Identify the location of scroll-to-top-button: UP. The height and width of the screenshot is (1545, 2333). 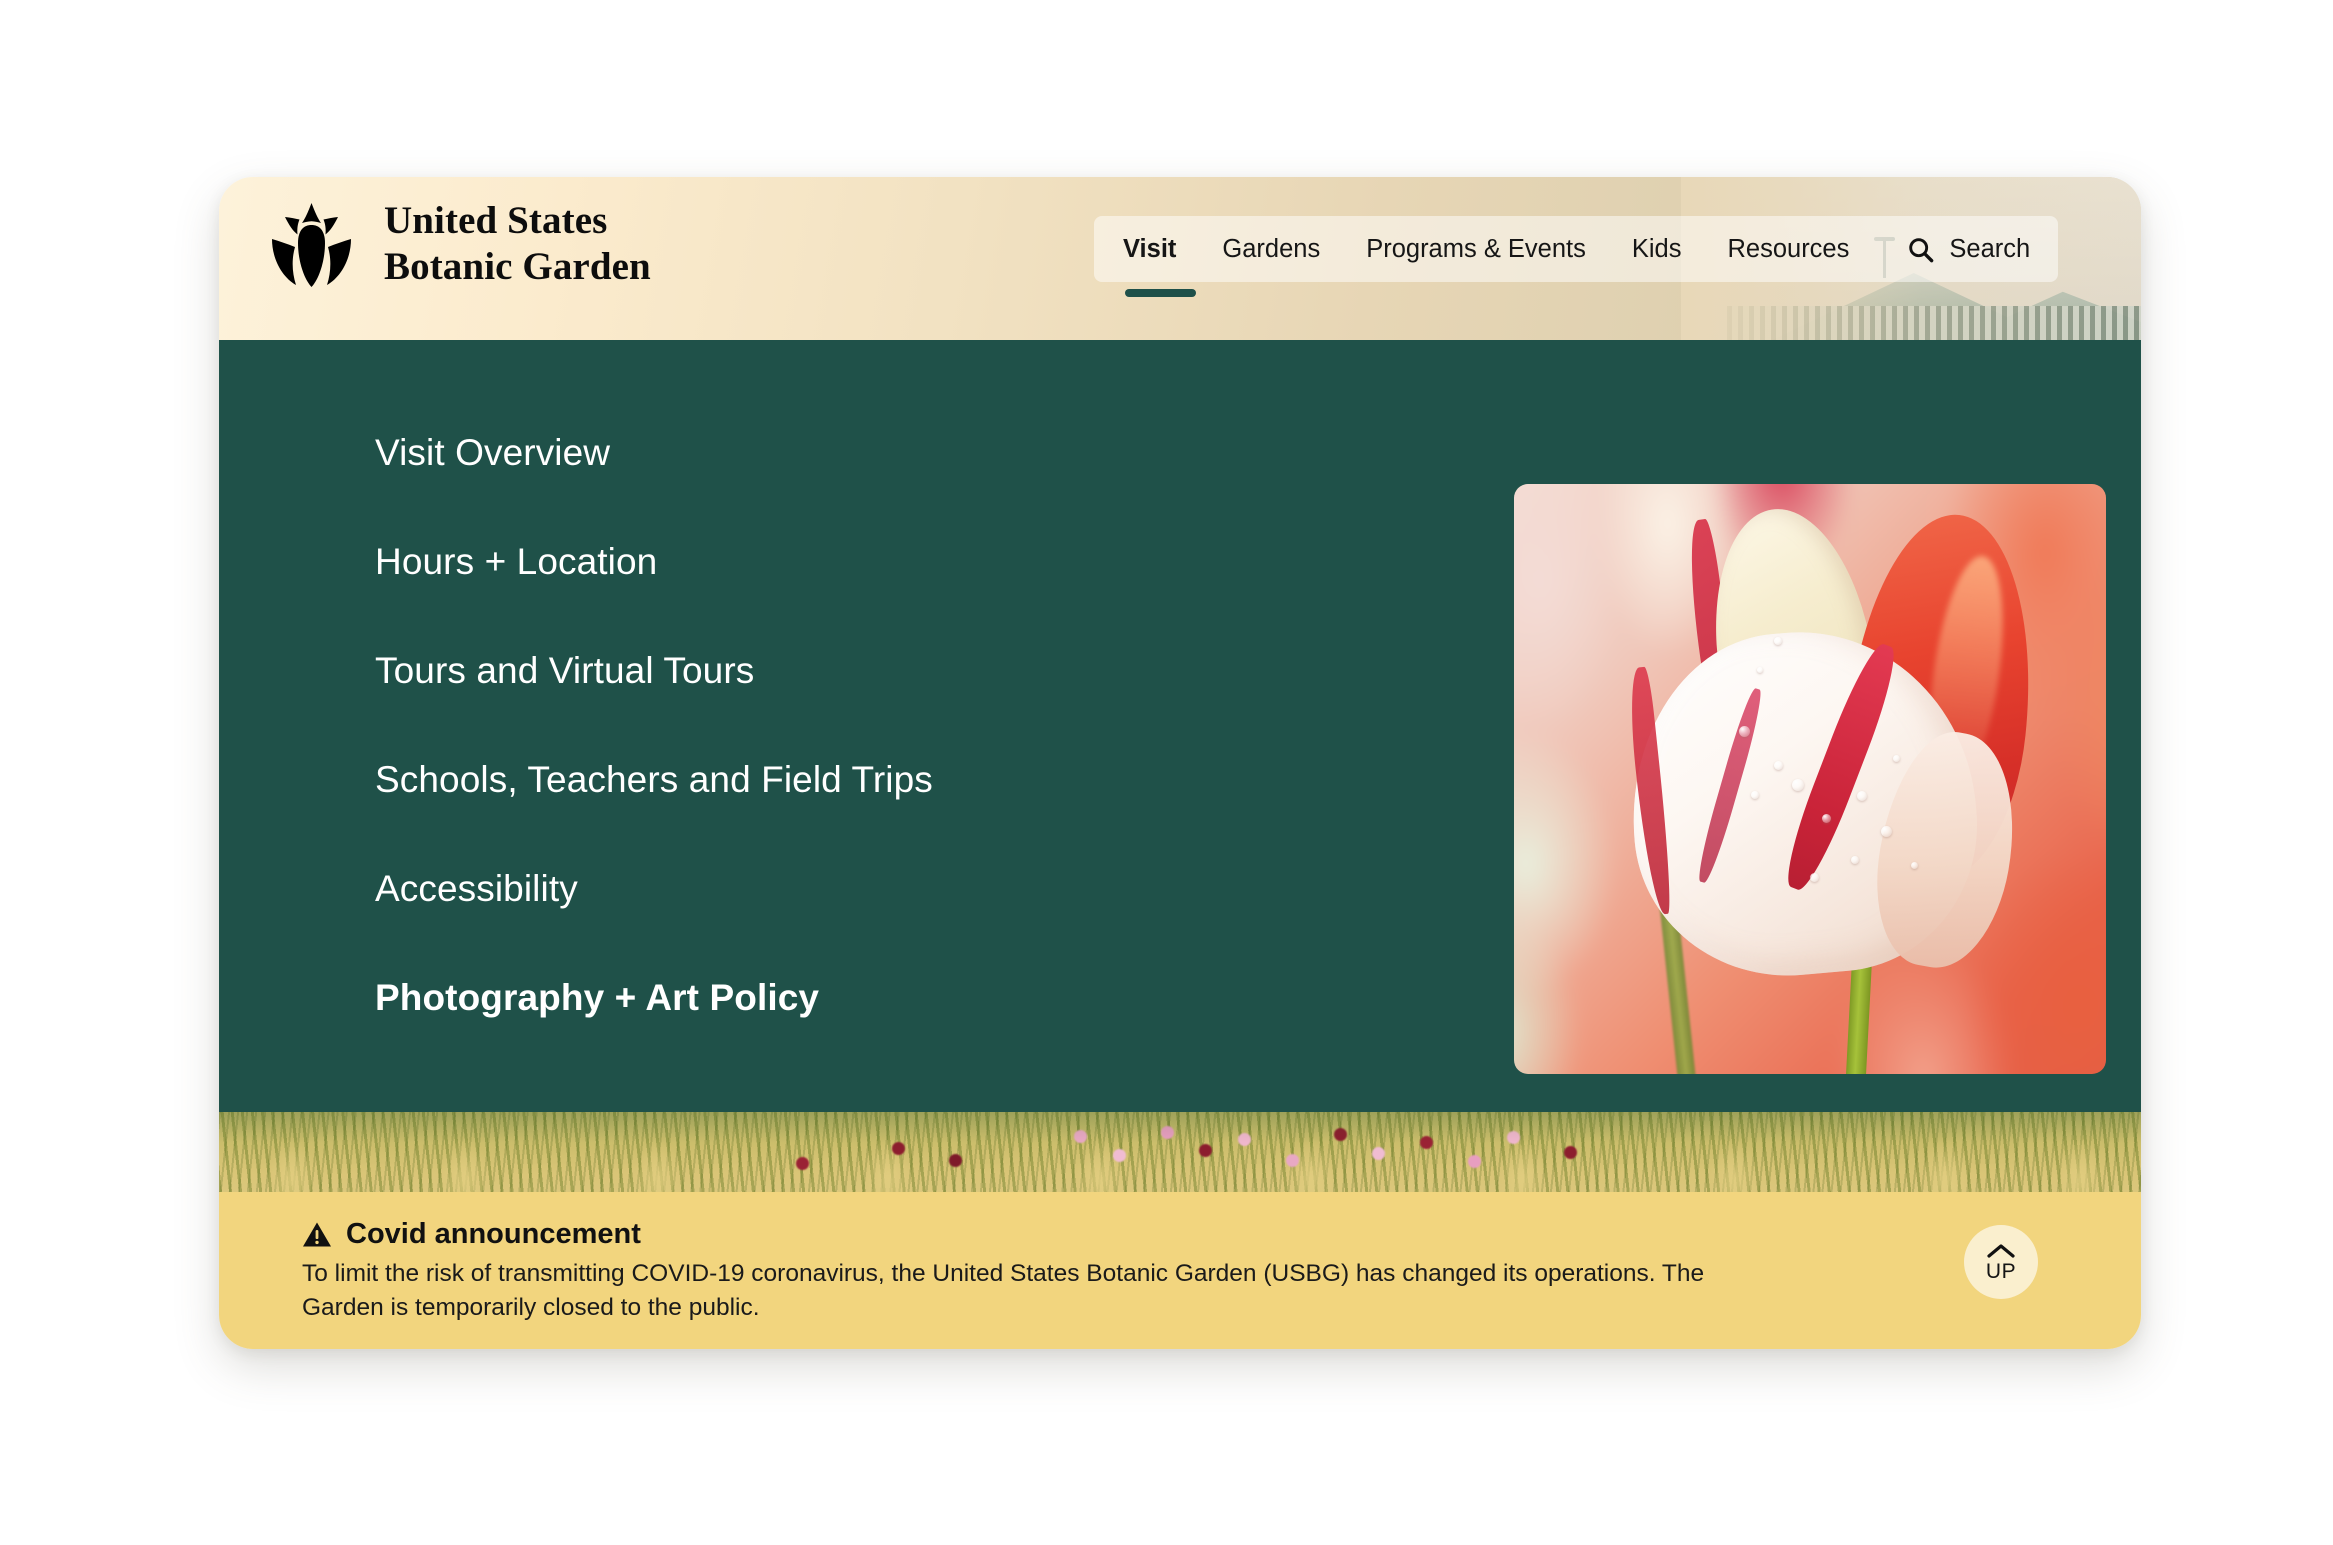
(2001, 1262).